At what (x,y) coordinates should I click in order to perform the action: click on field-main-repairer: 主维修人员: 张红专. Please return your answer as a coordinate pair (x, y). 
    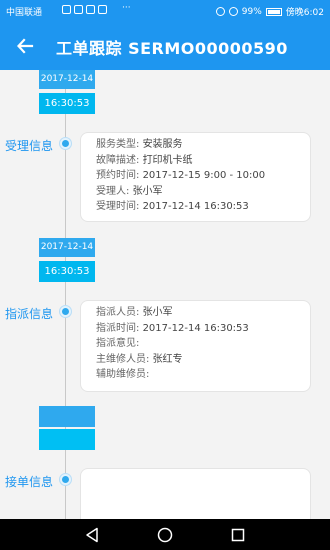
    Looking at the image, I should click on (139, 359).